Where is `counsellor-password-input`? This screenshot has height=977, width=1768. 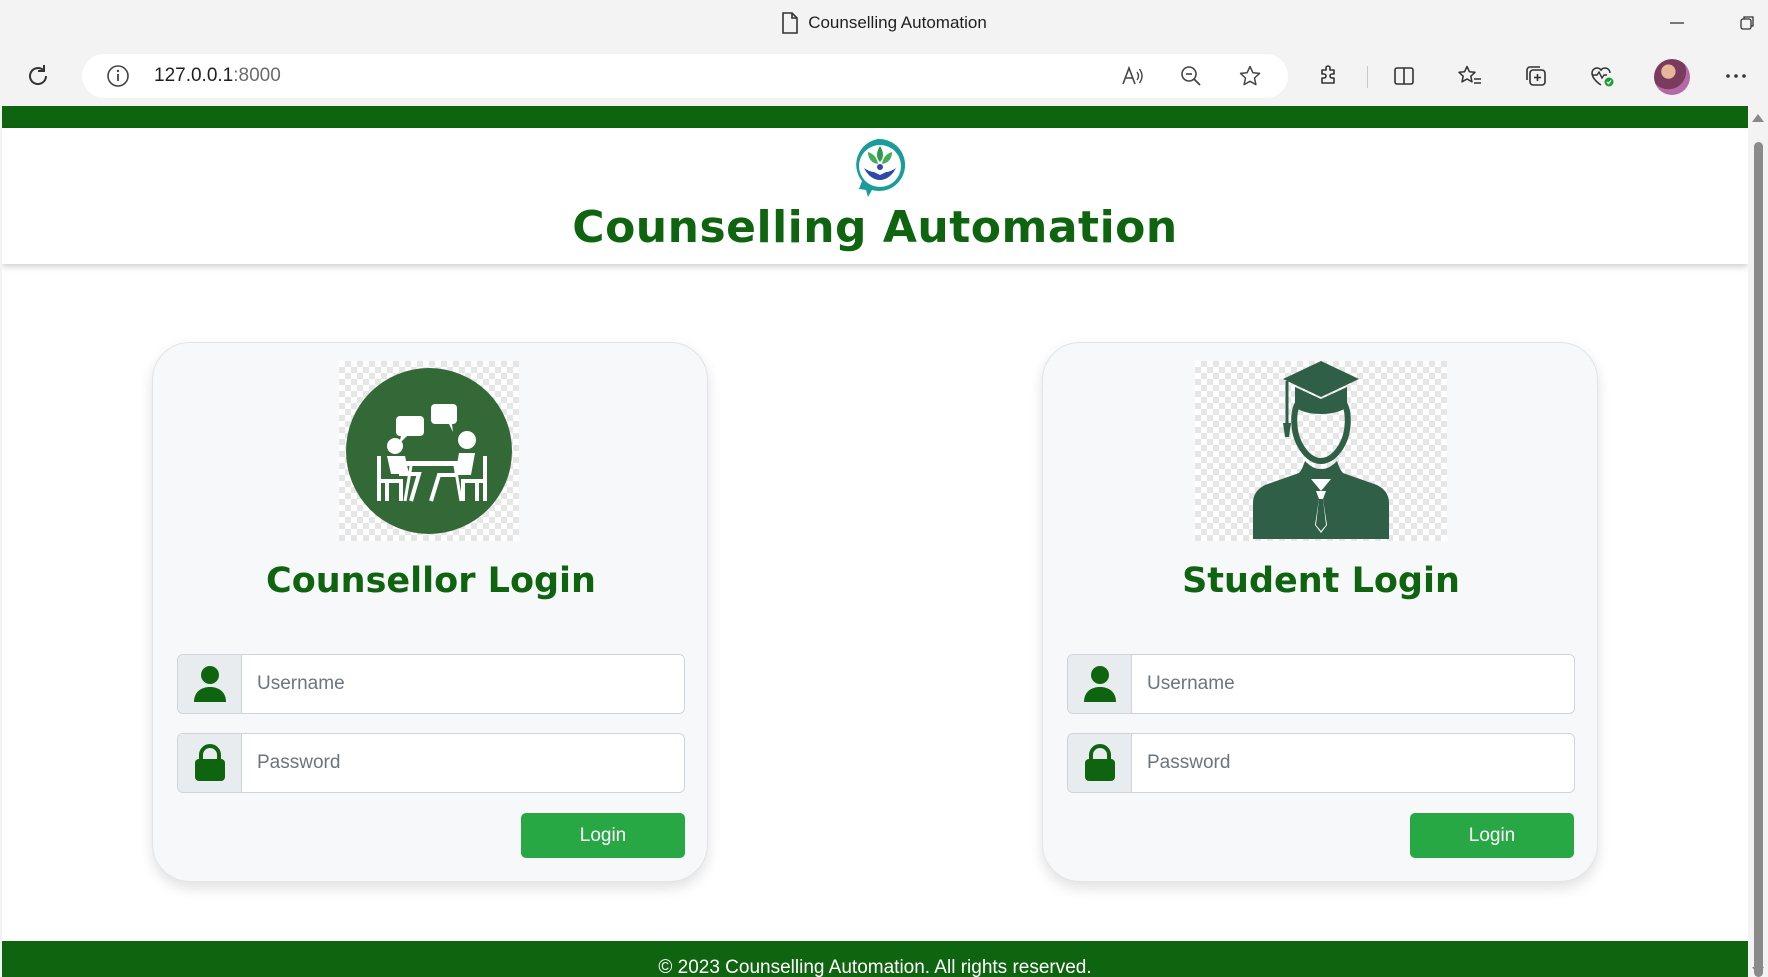 counsellor-password-input is located at coordinates (463, 763).